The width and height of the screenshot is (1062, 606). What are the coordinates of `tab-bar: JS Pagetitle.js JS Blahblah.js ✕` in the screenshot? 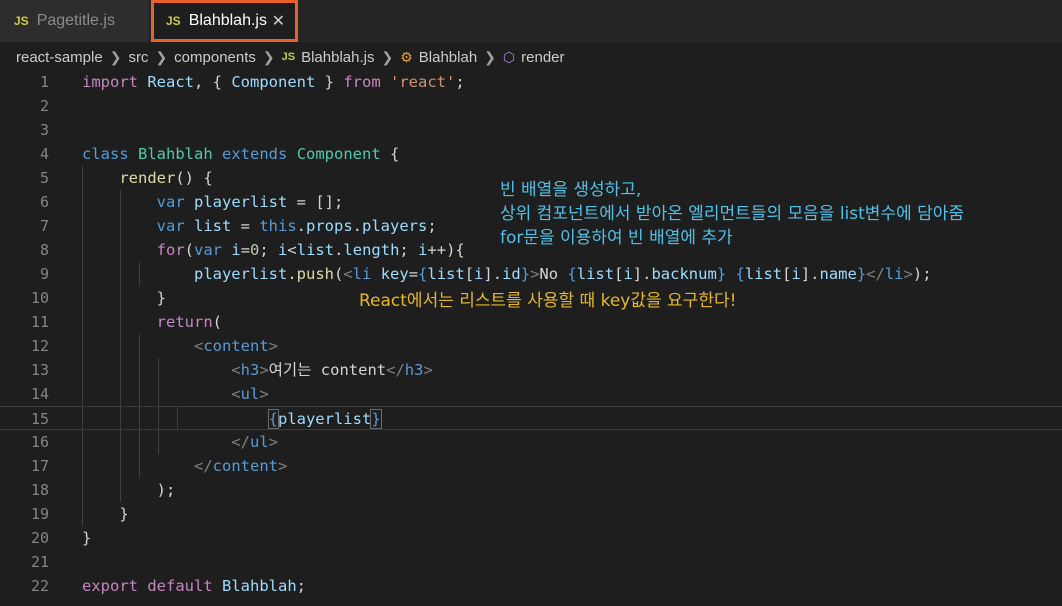 It's located at (531, 21).